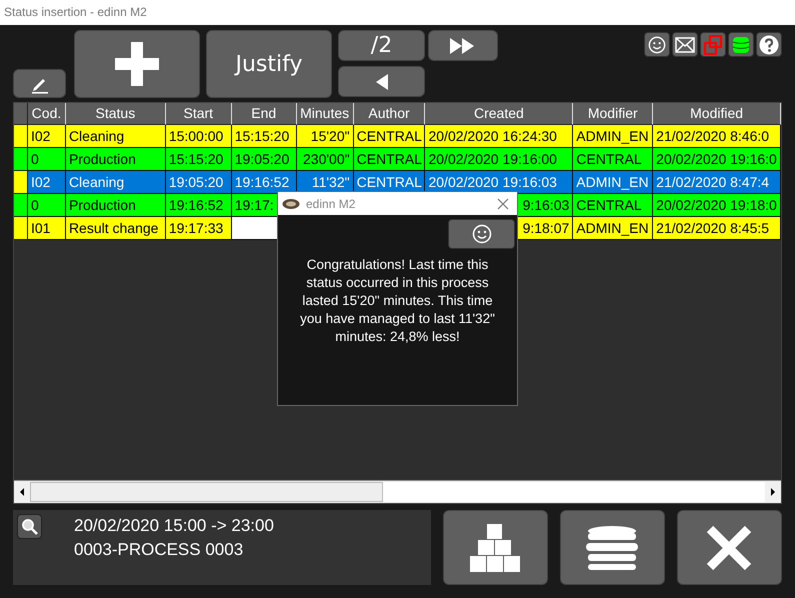 This screenshot has height=598, width=795. I want to click on table-cell: I01, so click(47, 228).